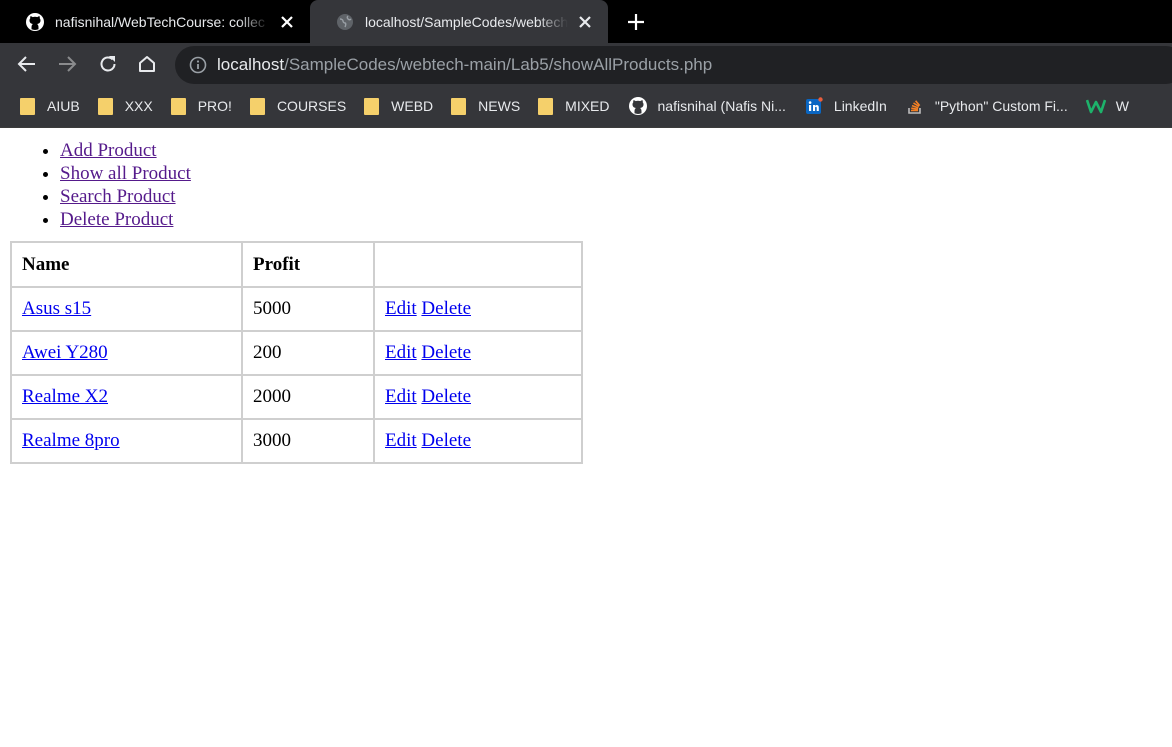 The image size is (1172, 747). I want to click on bookmark-aiub: AIUB, so click(50, 106).